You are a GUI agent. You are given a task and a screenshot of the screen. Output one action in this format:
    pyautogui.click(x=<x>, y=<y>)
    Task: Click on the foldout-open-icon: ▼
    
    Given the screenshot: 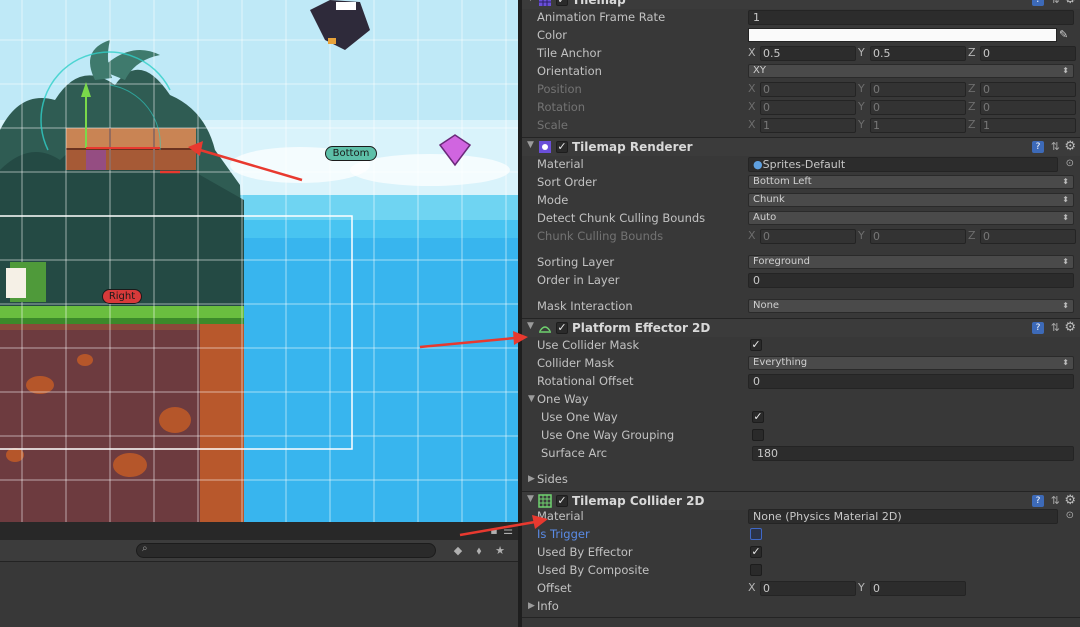 What is the action you would take?
    pyautogui.click(x=531, y=399)
    